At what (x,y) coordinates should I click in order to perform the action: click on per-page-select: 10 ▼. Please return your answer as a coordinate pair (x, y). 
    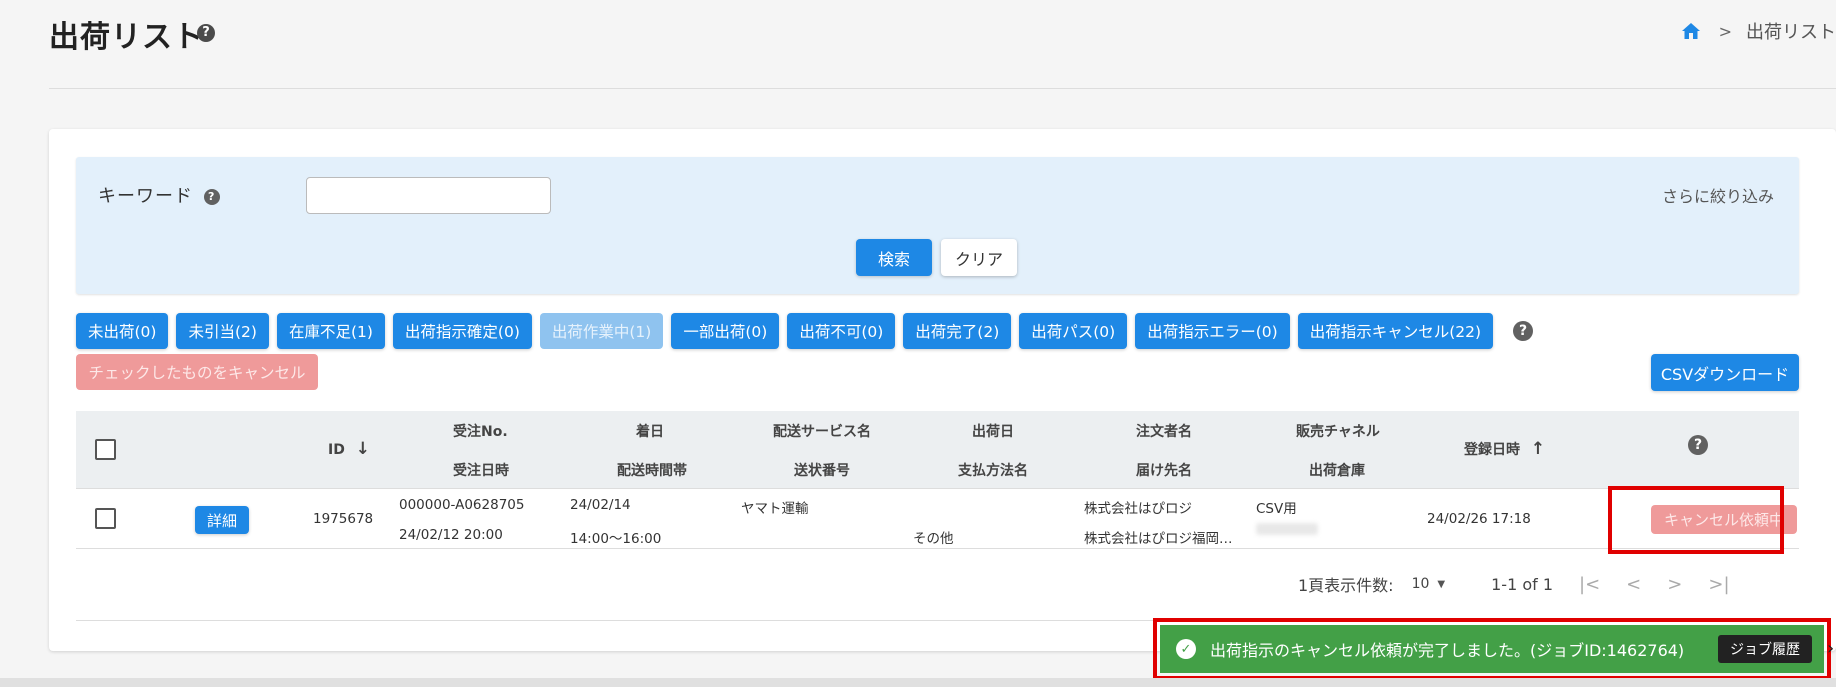
    Looking at the image, I should click on (1429, 584).